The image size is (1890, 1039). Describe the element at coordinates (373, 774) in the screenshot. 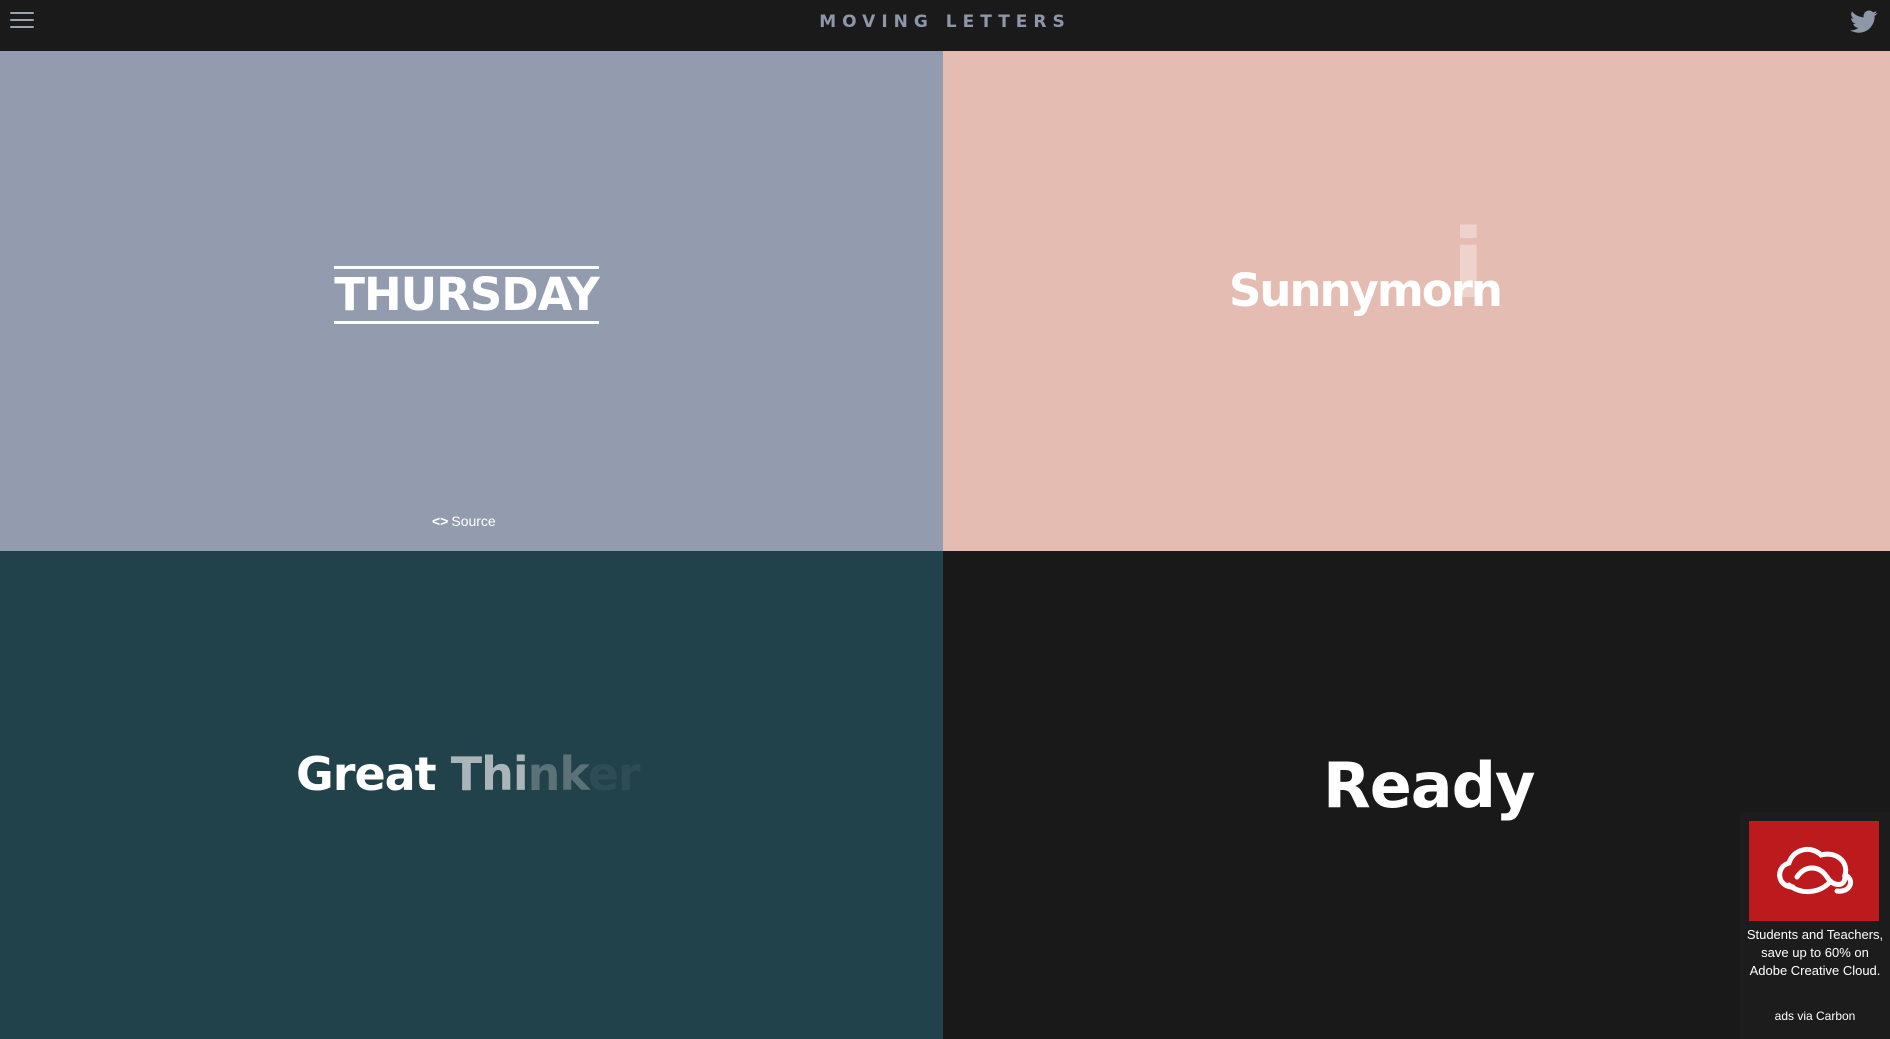

I see `great-thinkers-part1: Great` at that location.